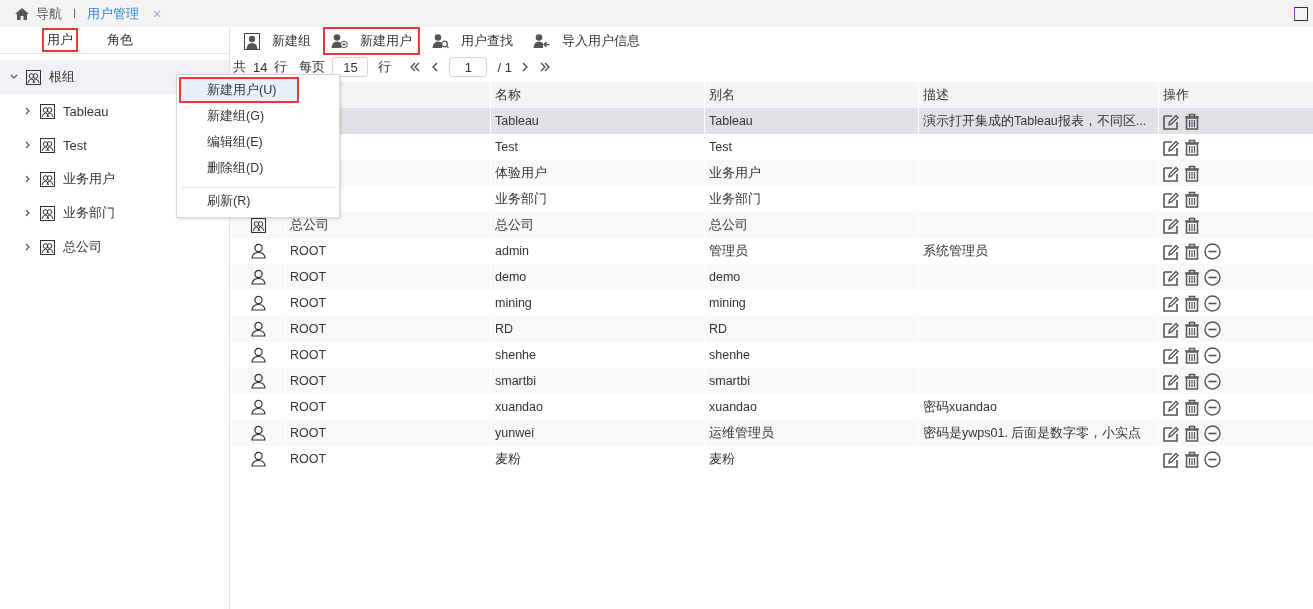 The width and height of the screenshot is (1313, 609). What do you see at coordinates (519, 407) in the screenshot?
I see `name-cell: xuandao` at bounding box center [519, 407].